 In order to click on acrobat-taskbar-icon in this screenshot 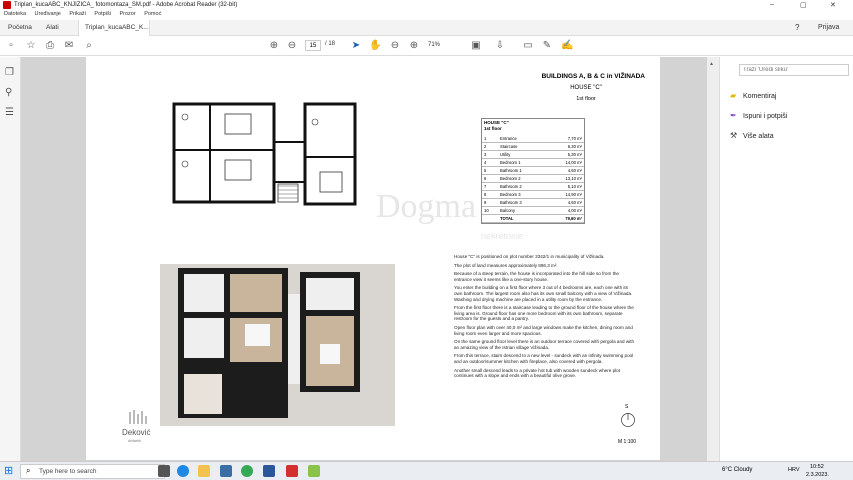, I will do `click(292, 471)`.